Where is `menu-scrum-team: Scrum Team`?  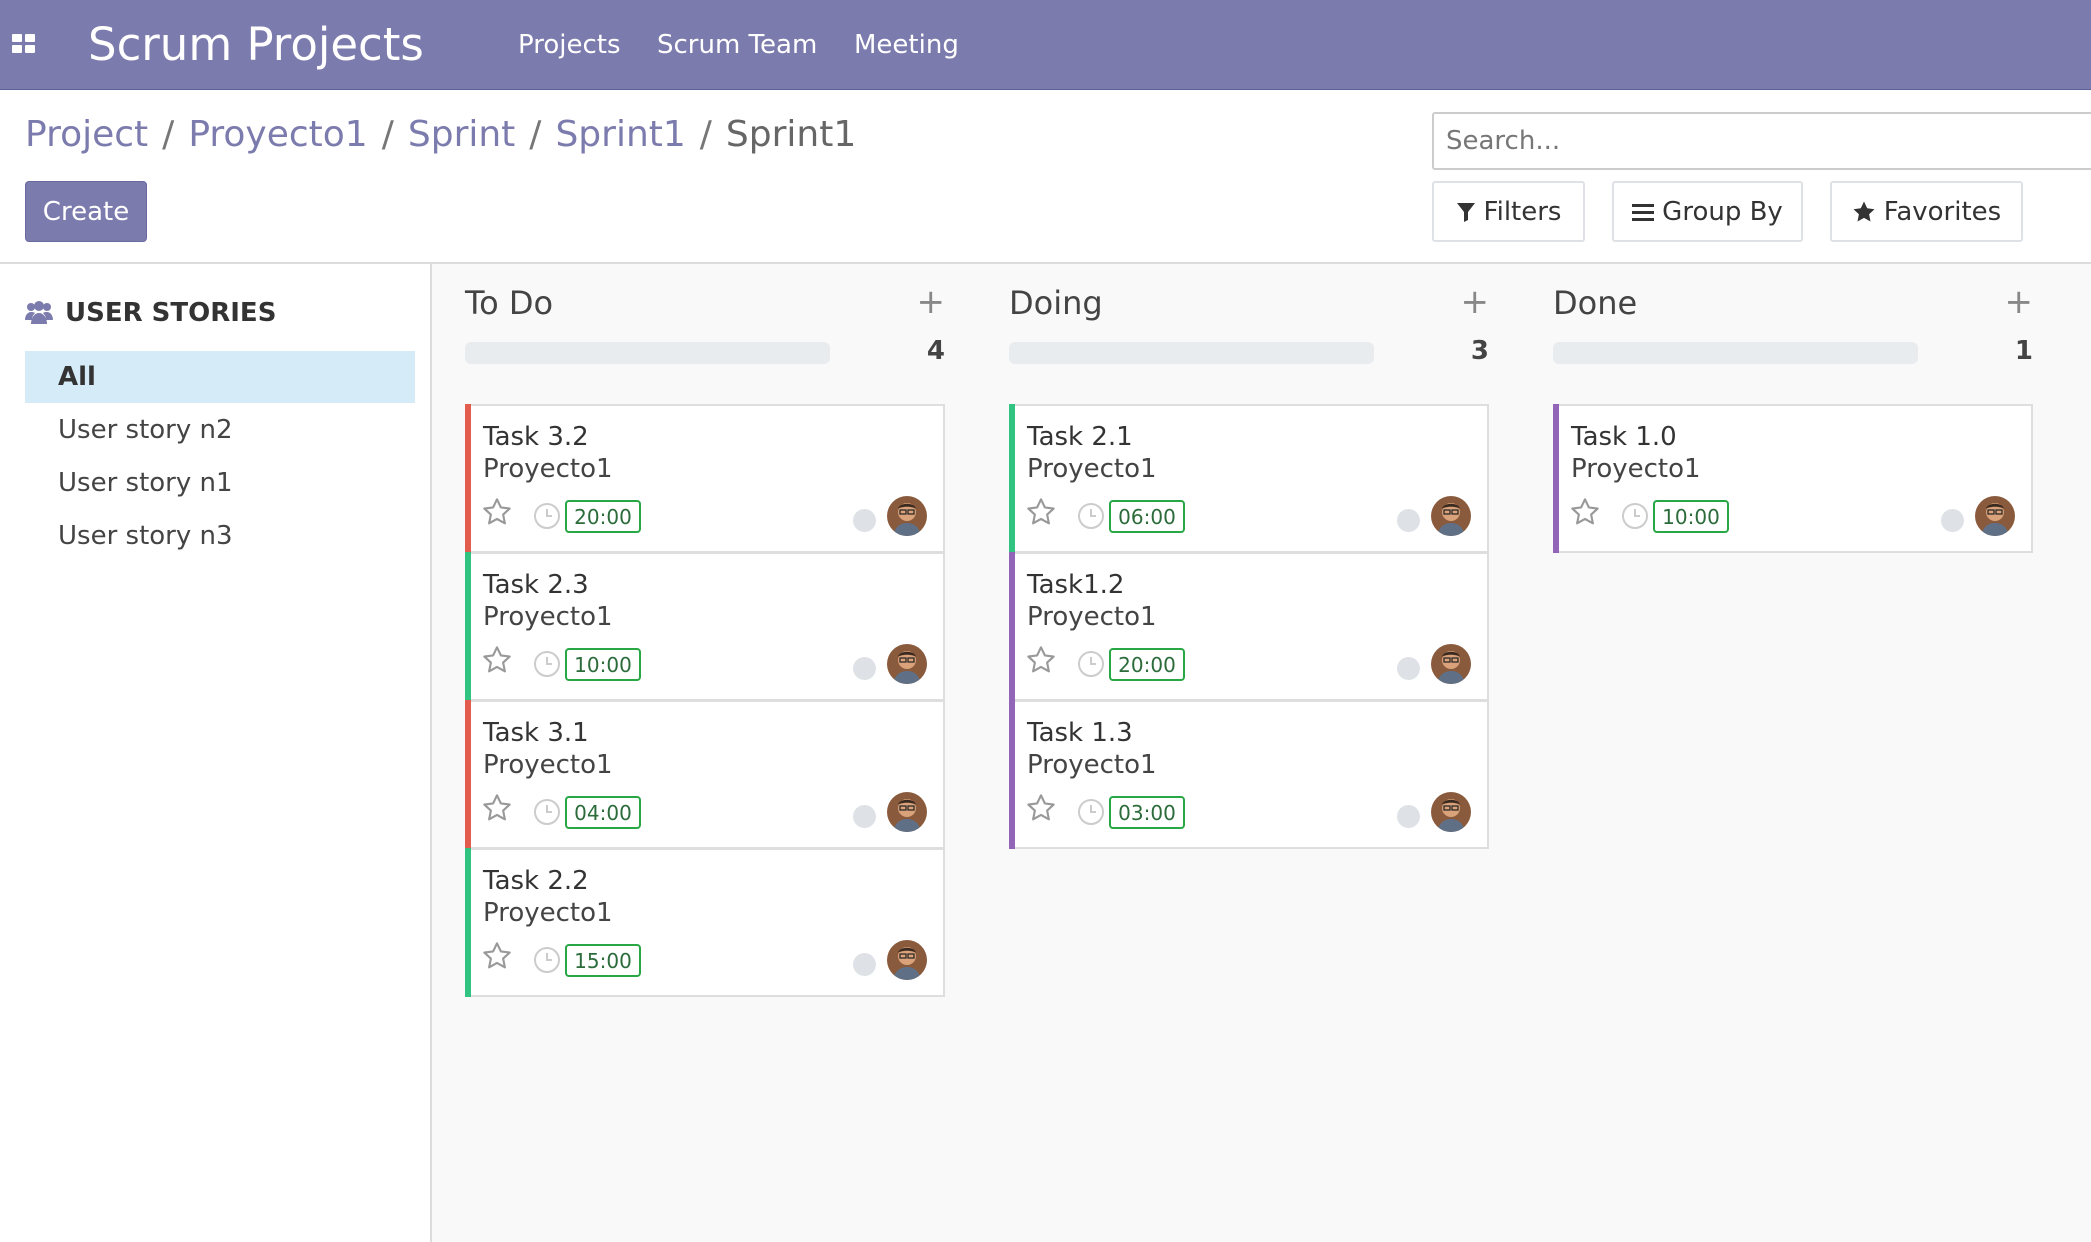
menu-scrum-team: Scrum Team is located at coordinates (737, 45).